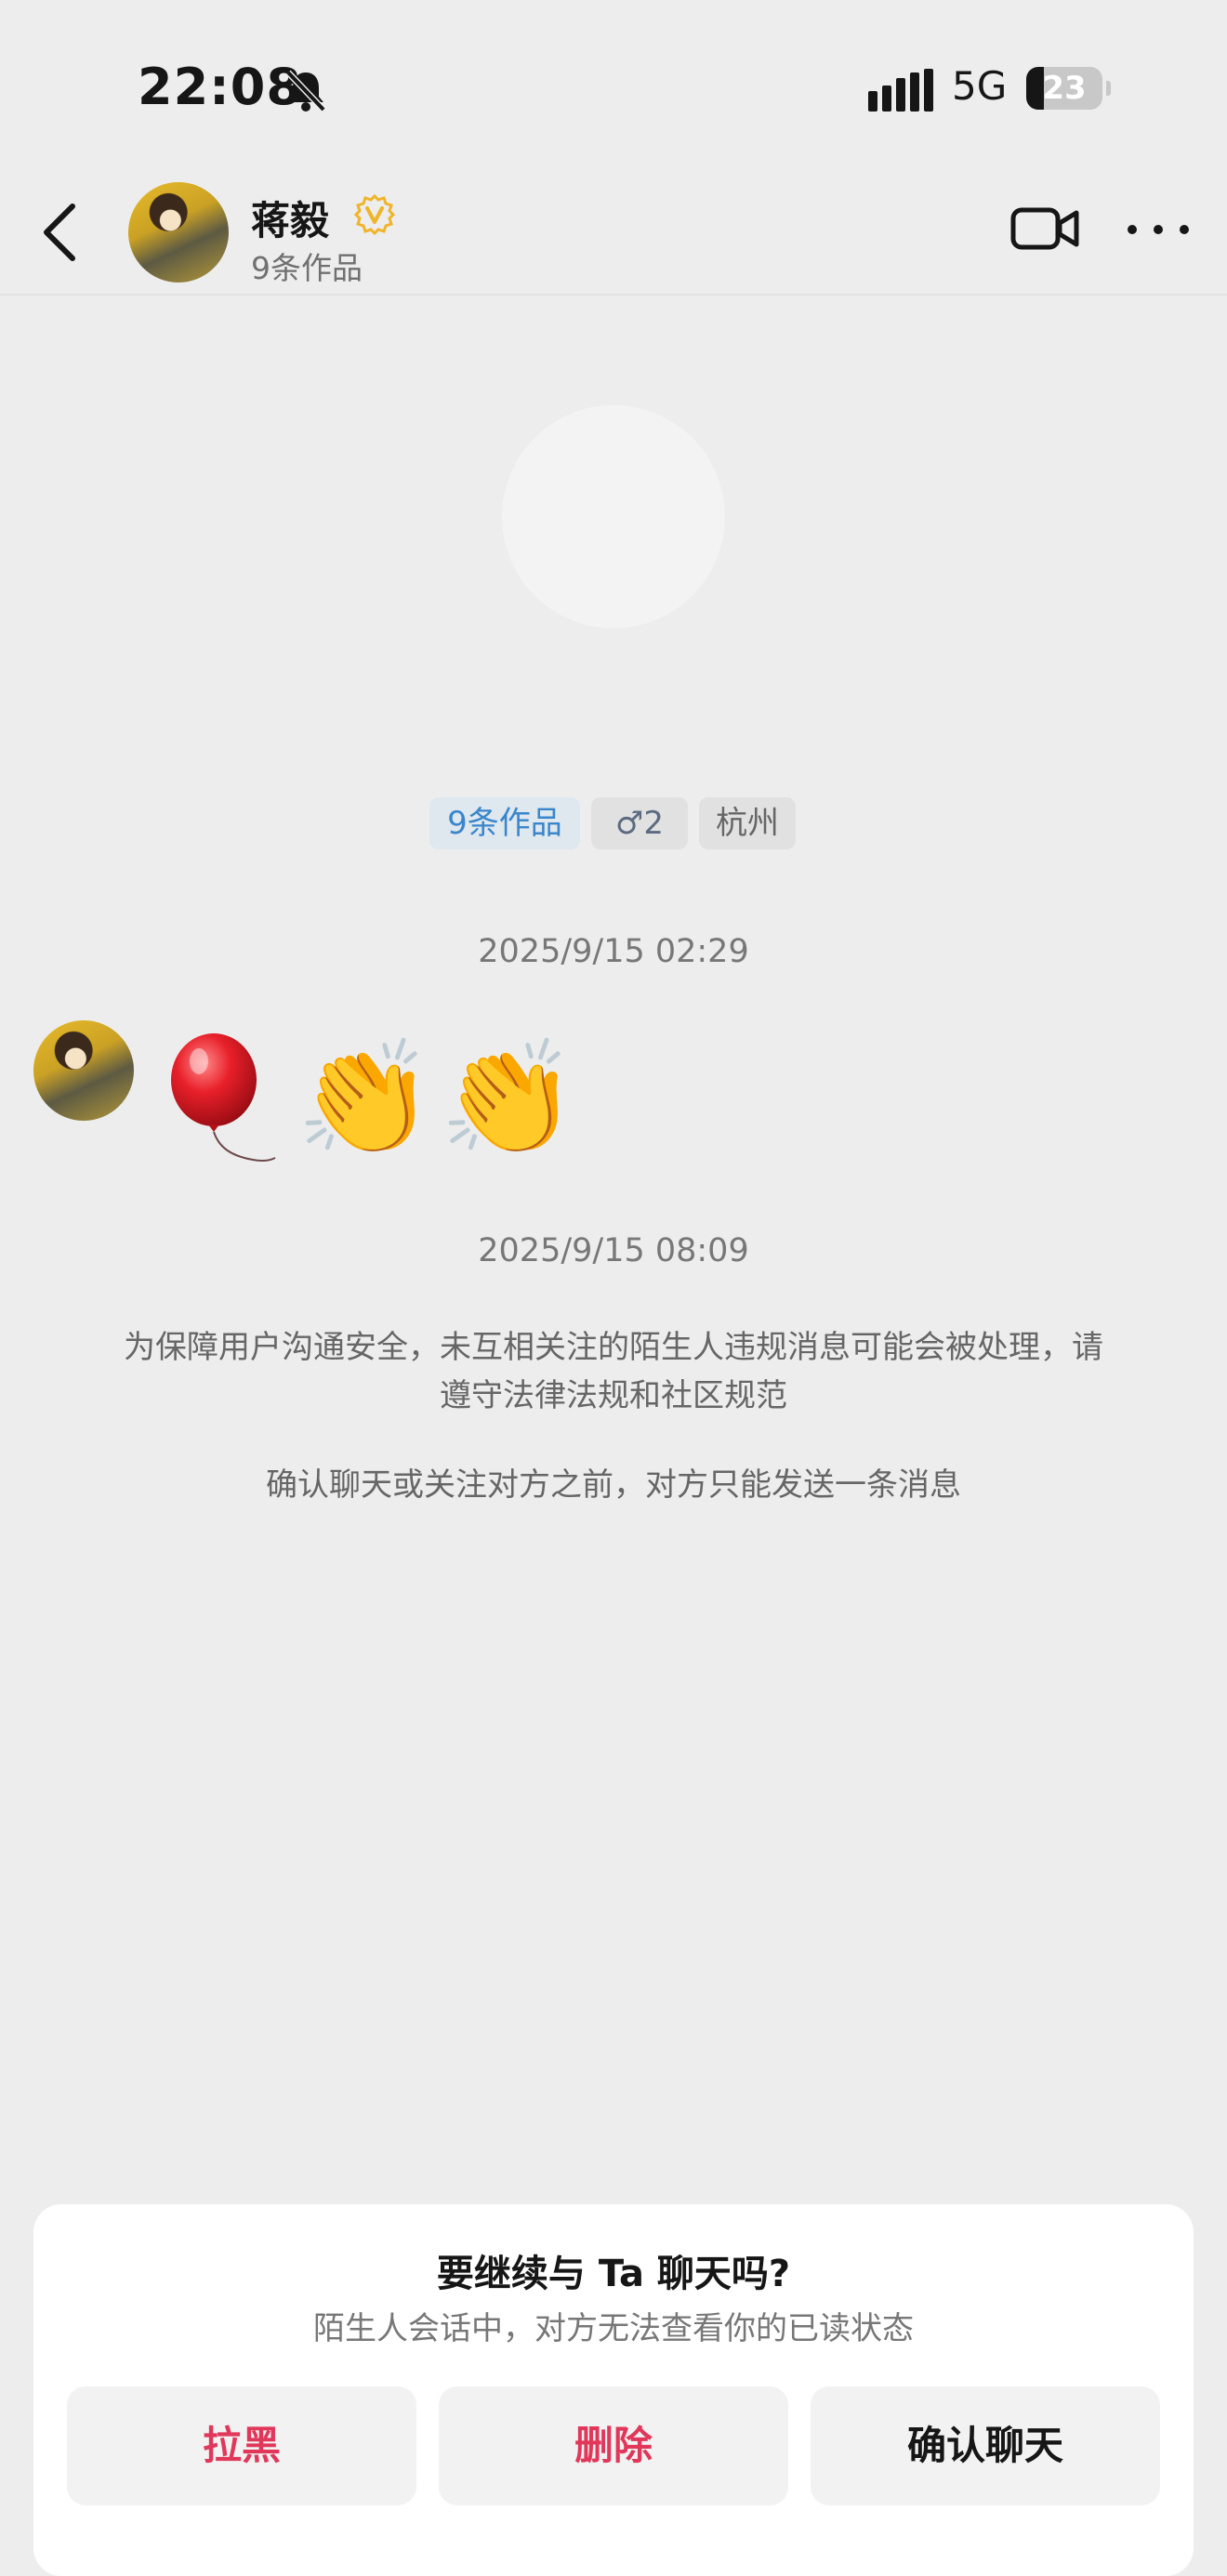 Image resolution: width=1227 pixels, height=2576 pixels. I want to click on avatar, so click(178, 232).